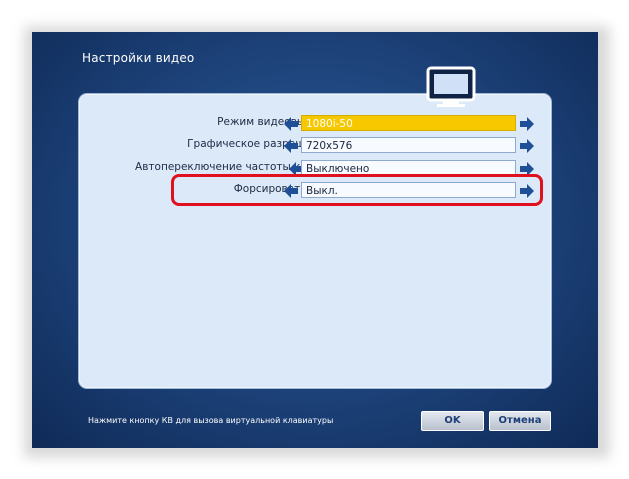 This screenshot has width=629, height=479. What do you see at coordinates (138, 58) in the screenshot?
I see `window-title: Настройки видео` at bounding box center [138, 58].